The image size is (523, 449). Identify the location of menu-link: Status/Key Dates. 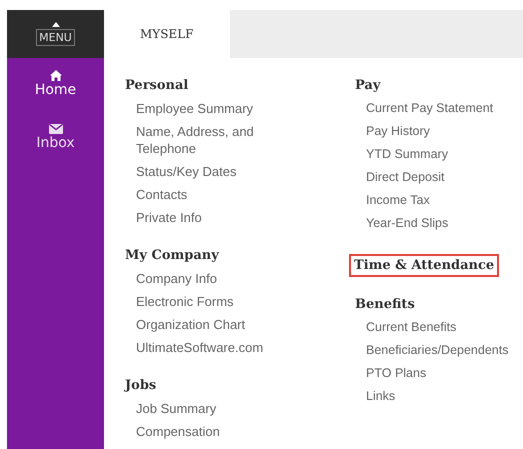
(195, 171).